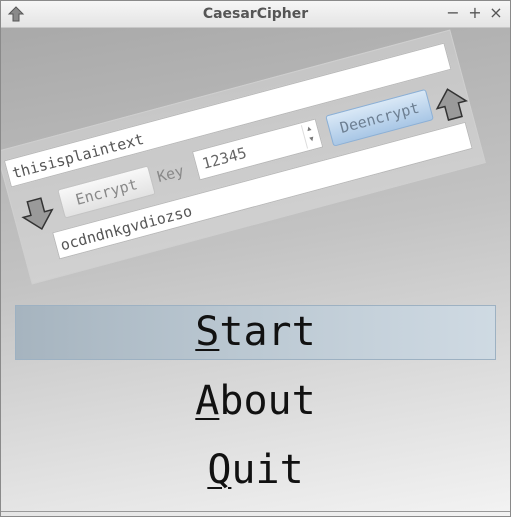 This screenshot has height=517, width=511. I want to click on start-label: tart, so click(267, 332).